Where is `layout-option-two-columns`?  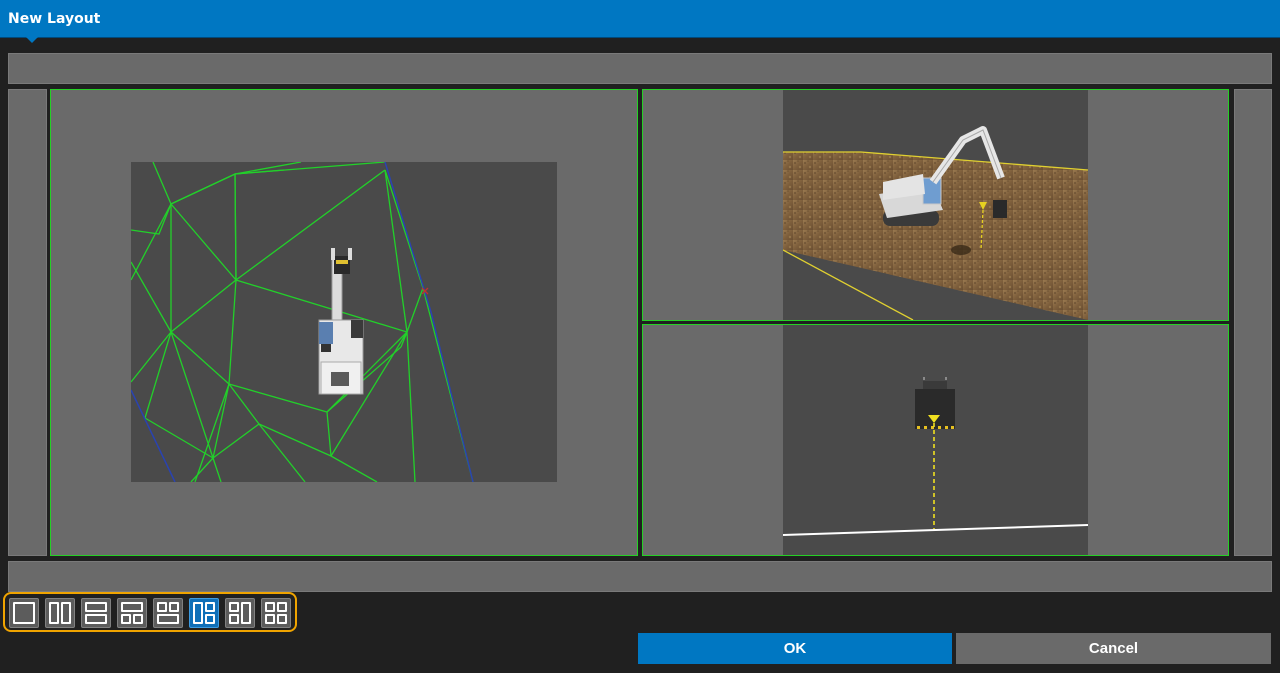
layout-option-two-columns is located at coordinates (60, 613).